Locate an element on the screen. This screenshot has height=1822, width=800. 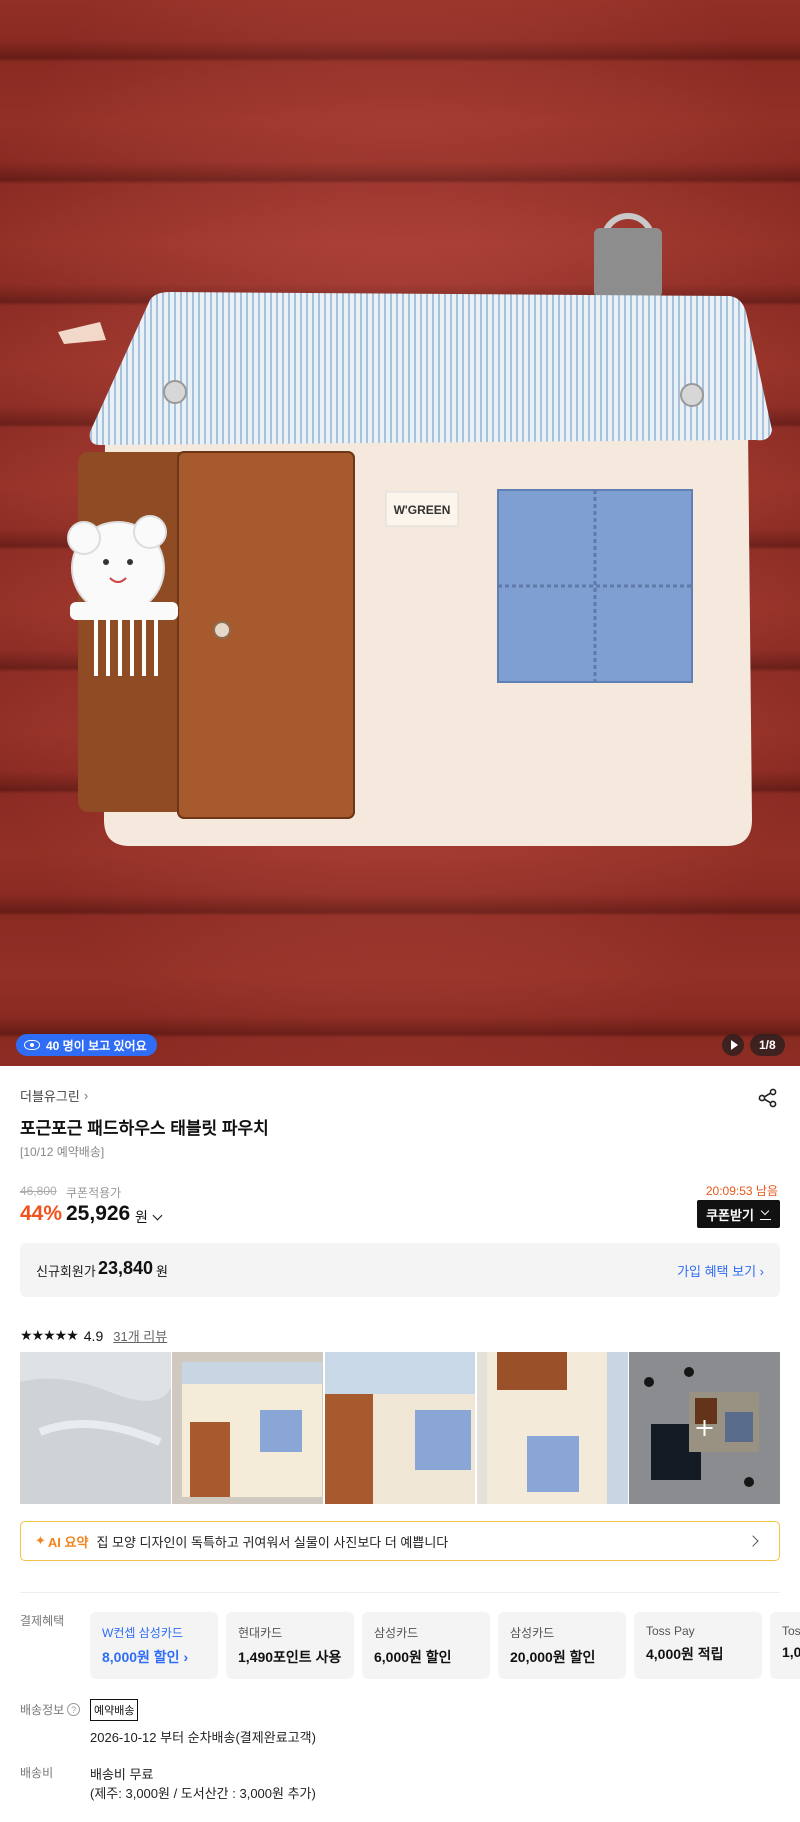
star-rating-icons: ★★★★★ is located at coordinates (49, 1335).